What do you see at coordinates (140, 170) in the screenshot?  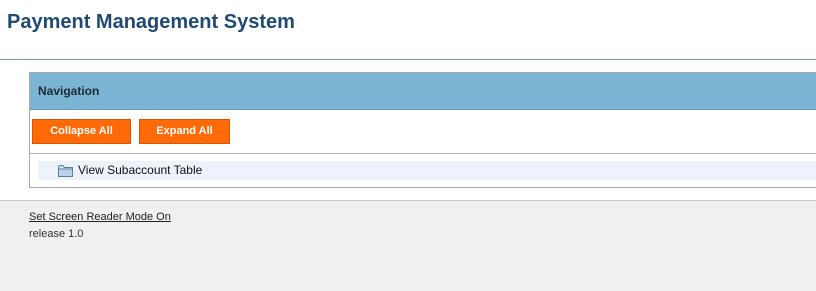 I see `tree-item-label: View Subaccount Table` at bounding box center [140, 170].